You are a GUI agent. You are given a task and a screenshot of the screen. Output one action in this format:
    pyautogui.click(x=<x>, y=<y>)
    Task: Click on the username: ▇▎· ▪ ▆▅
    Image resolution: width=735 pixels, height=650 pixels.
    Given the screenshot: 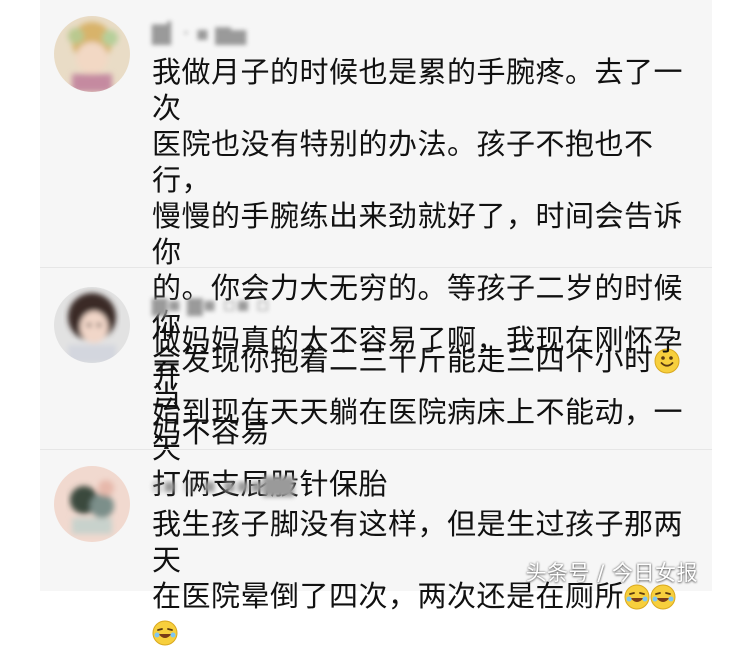 What is the action you would take?
    pyautogui.click(x=199, y=33)
    